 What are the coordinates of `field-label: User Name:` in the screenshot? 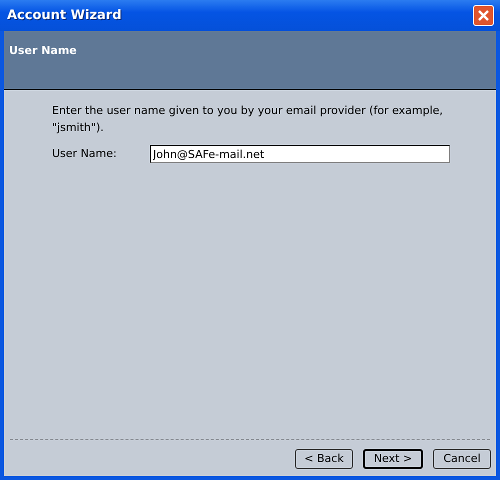 It's located at (85, 154).